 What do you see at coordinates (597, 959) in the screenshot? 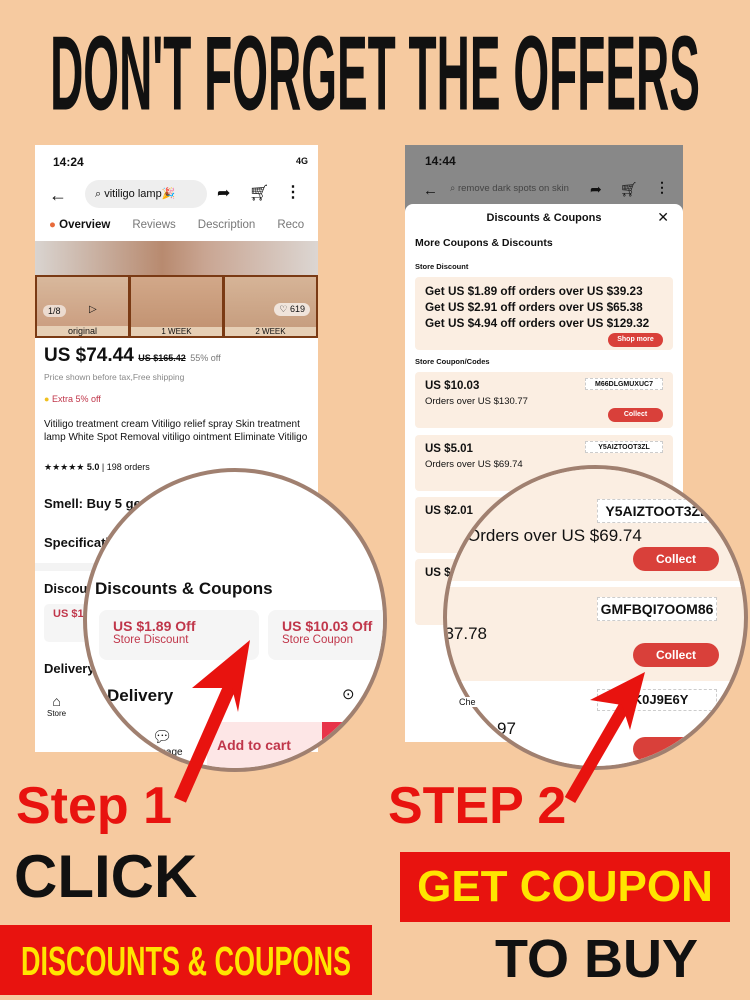
I see `to-buy-label: TO BUY` at bounding box center [597, 959].